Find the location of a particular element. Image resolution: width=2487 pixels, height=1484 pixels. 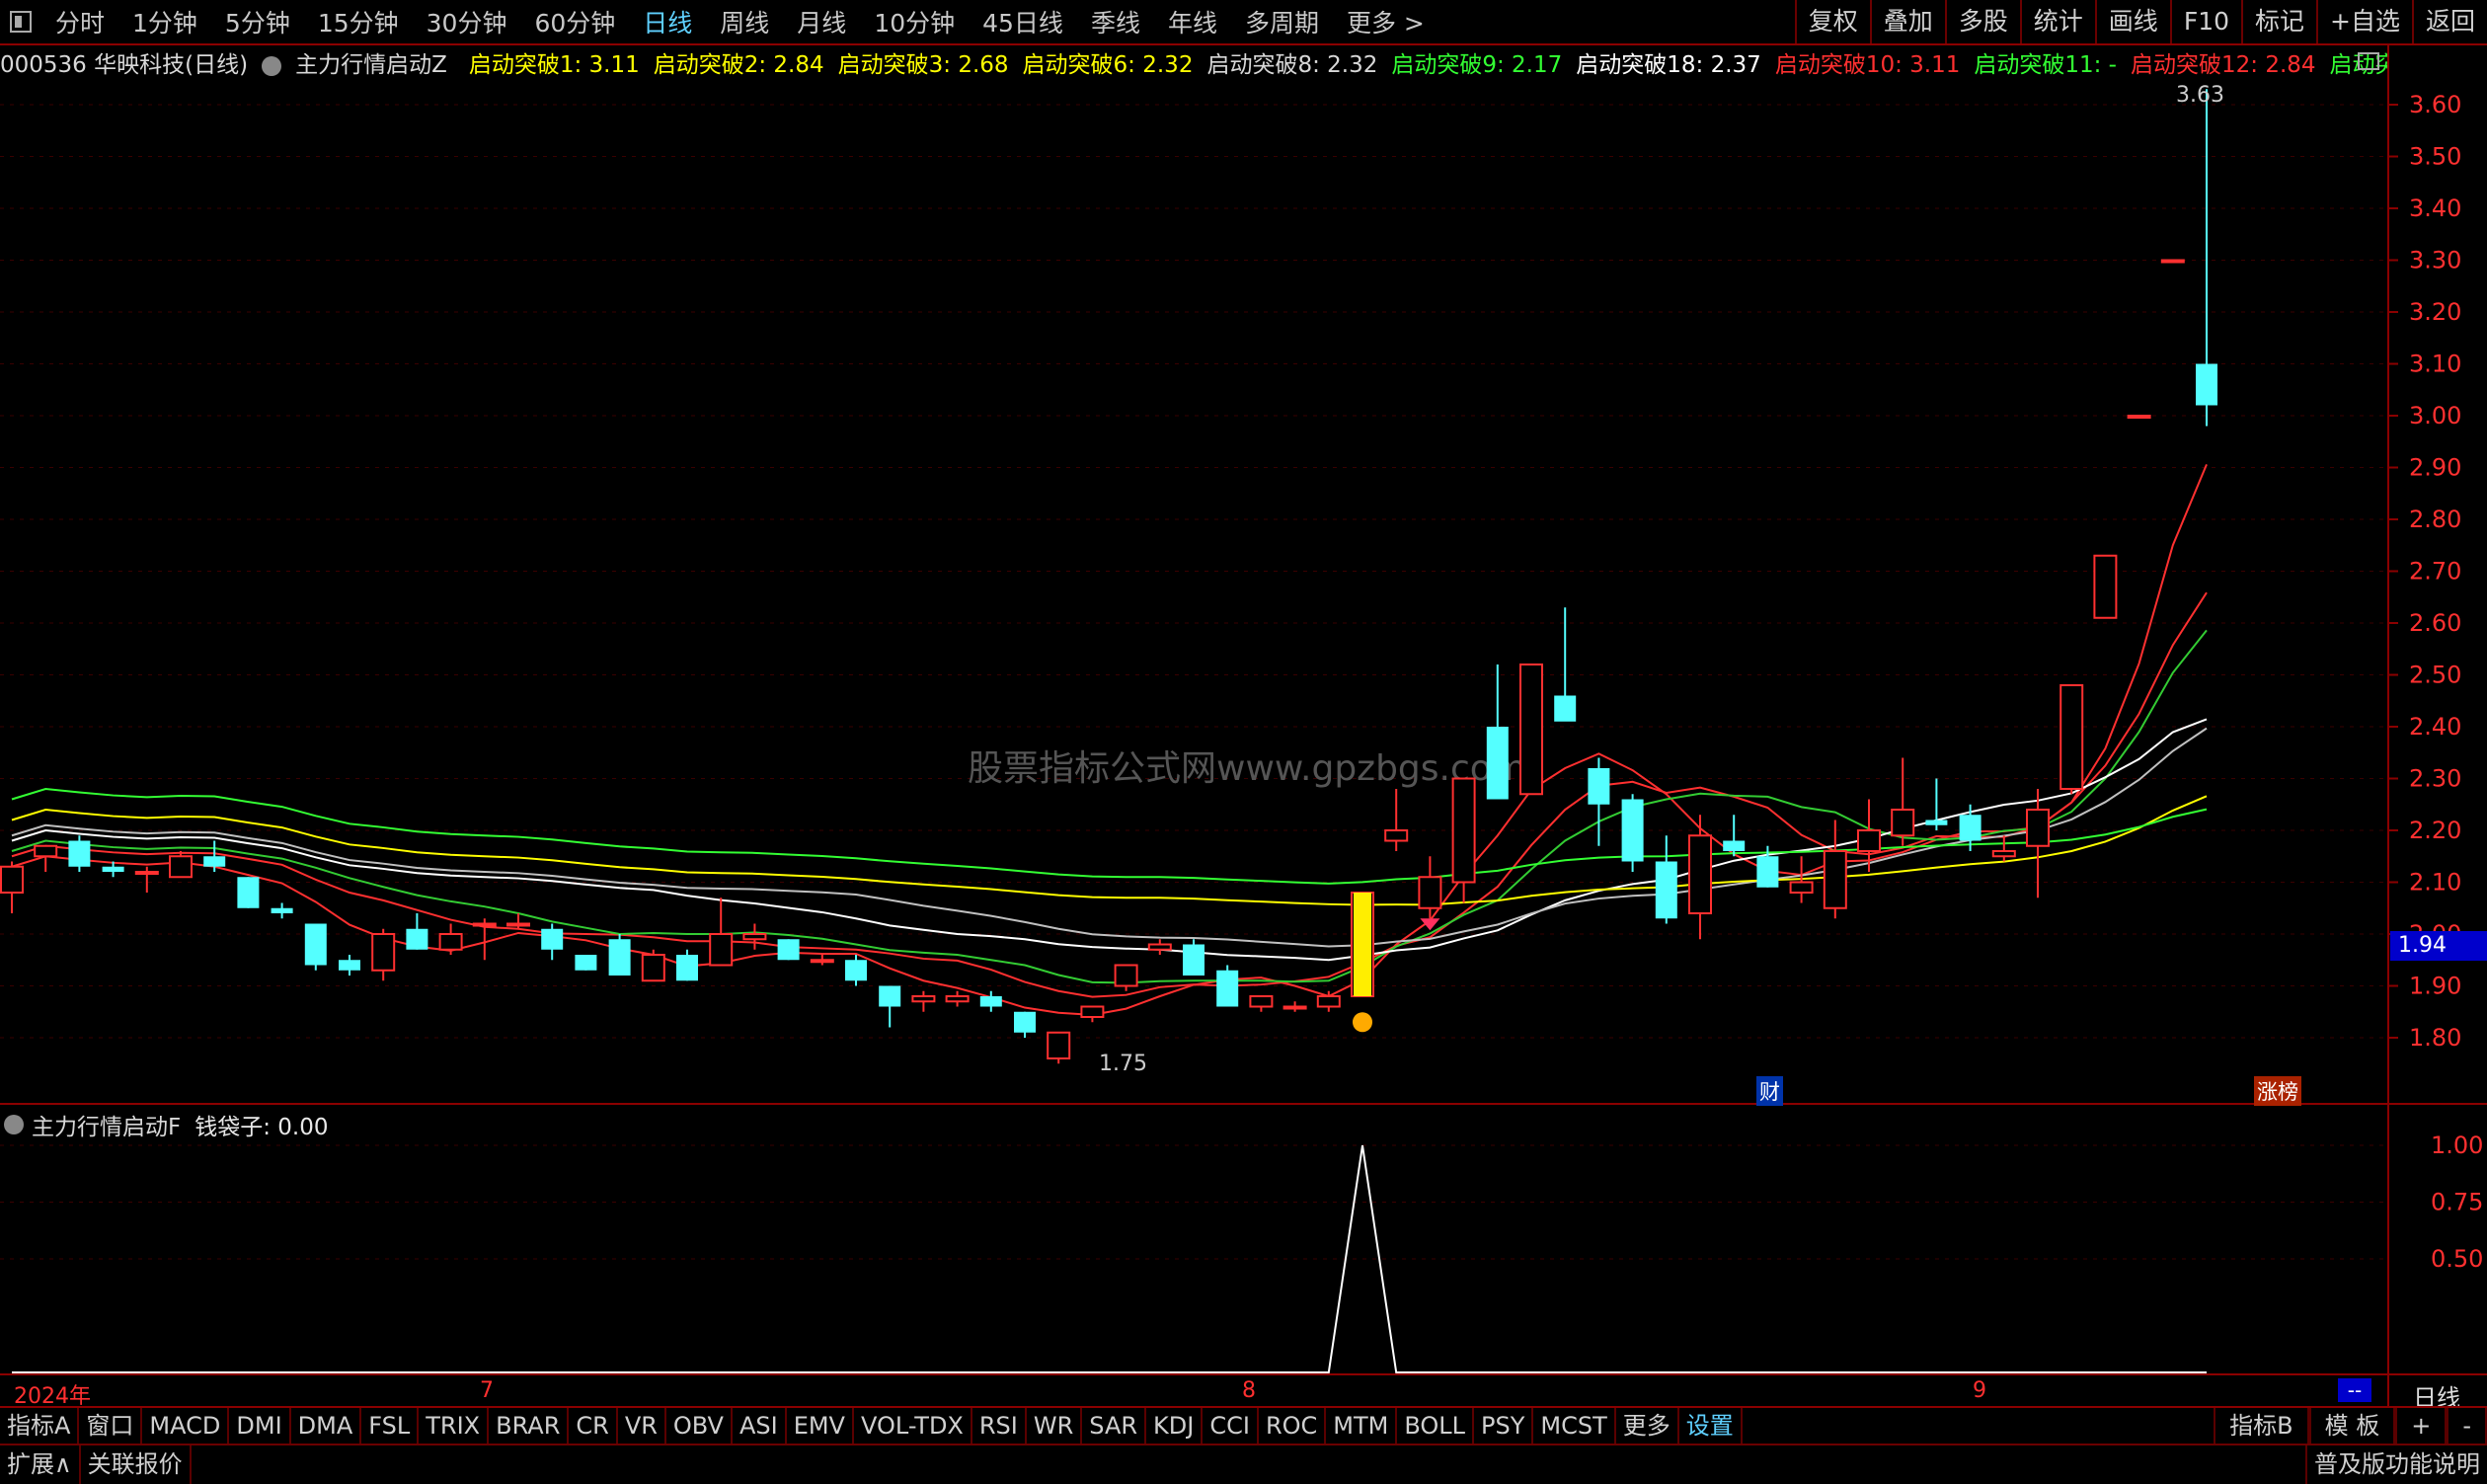

indicator-tab-23: MCST is located at coordinates (1574, 1426).